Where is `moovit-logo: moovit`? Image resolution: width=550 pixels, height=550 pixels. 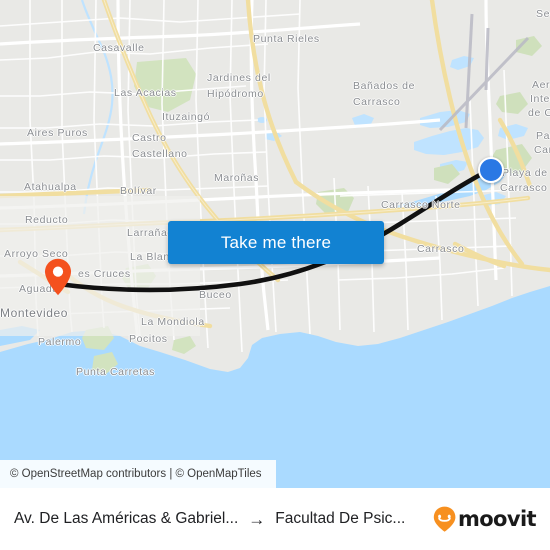
moovit-logo: moovit is located at coordinates (485, 519).